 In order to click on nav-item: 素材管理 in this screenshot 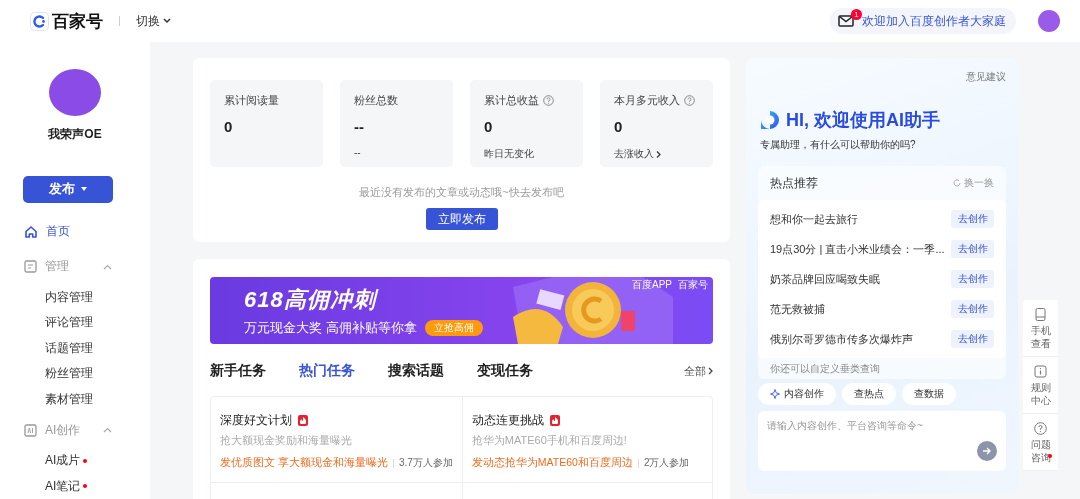, I will do `click(75, 399)`.